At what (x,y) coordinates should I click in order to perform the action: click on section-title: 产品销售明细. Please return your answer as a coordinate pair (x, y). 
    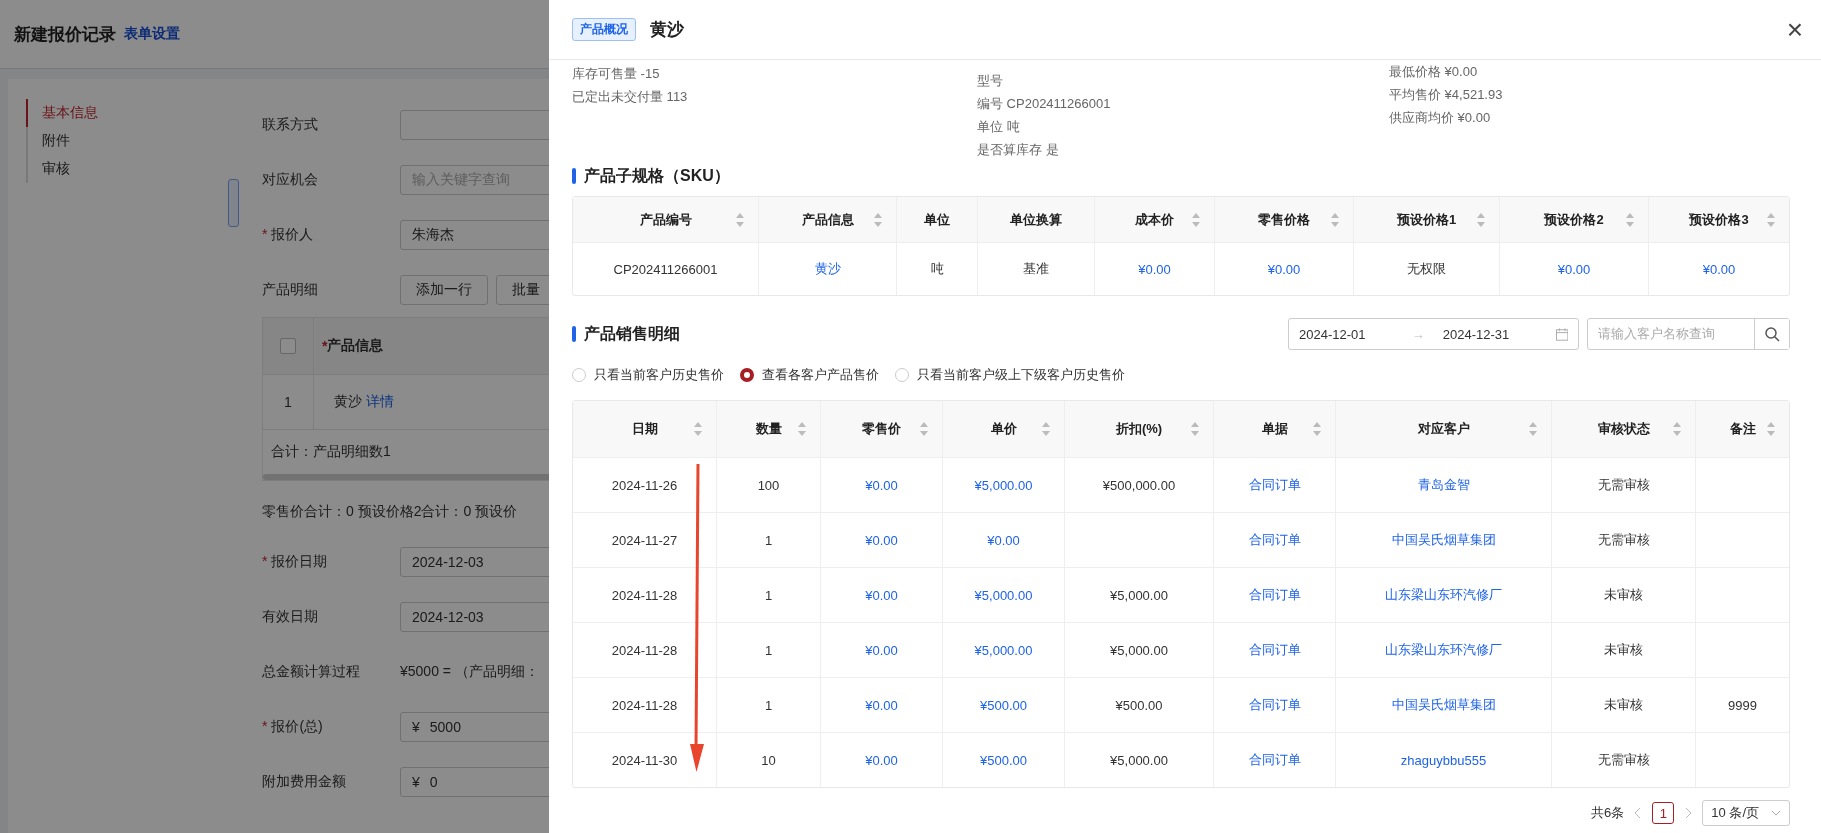
    Looking at the image, I should click on (632, 333).